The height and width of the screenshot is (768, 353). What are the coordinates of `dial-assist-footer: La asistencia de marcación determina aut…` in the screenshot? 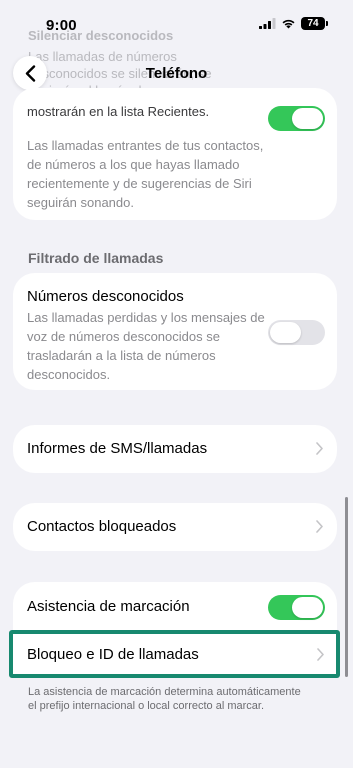 It's located at (164, 699).